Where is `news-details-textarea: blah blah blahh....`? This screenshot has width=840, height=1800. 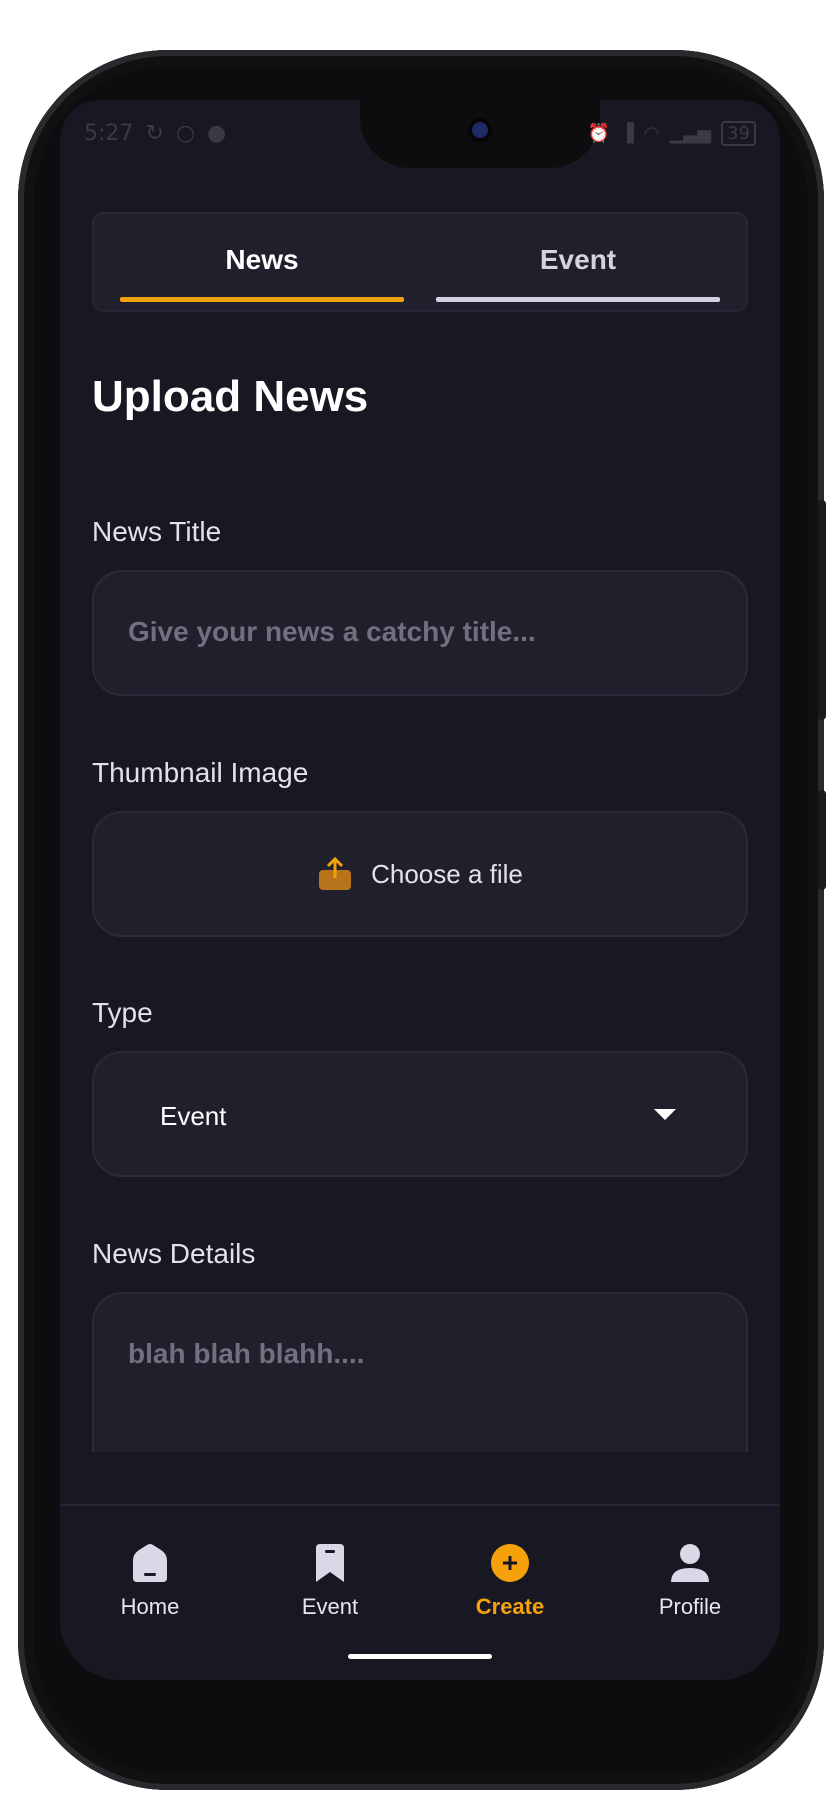
news-details-textarea: blah blah blahh.... is located at coordinates (420, 1372).